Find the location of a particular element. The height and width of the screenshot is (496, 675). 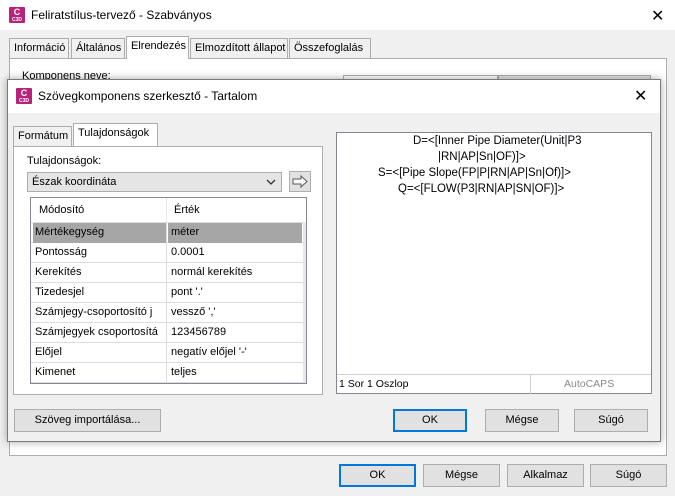

grid-cell-value: méter is located at coordinates (235, 233).